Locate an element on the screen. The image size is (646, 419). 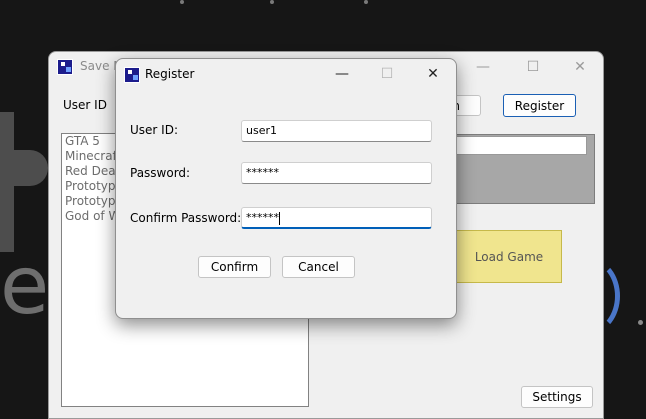
register-button: Register is located at coordinates (539, 105).